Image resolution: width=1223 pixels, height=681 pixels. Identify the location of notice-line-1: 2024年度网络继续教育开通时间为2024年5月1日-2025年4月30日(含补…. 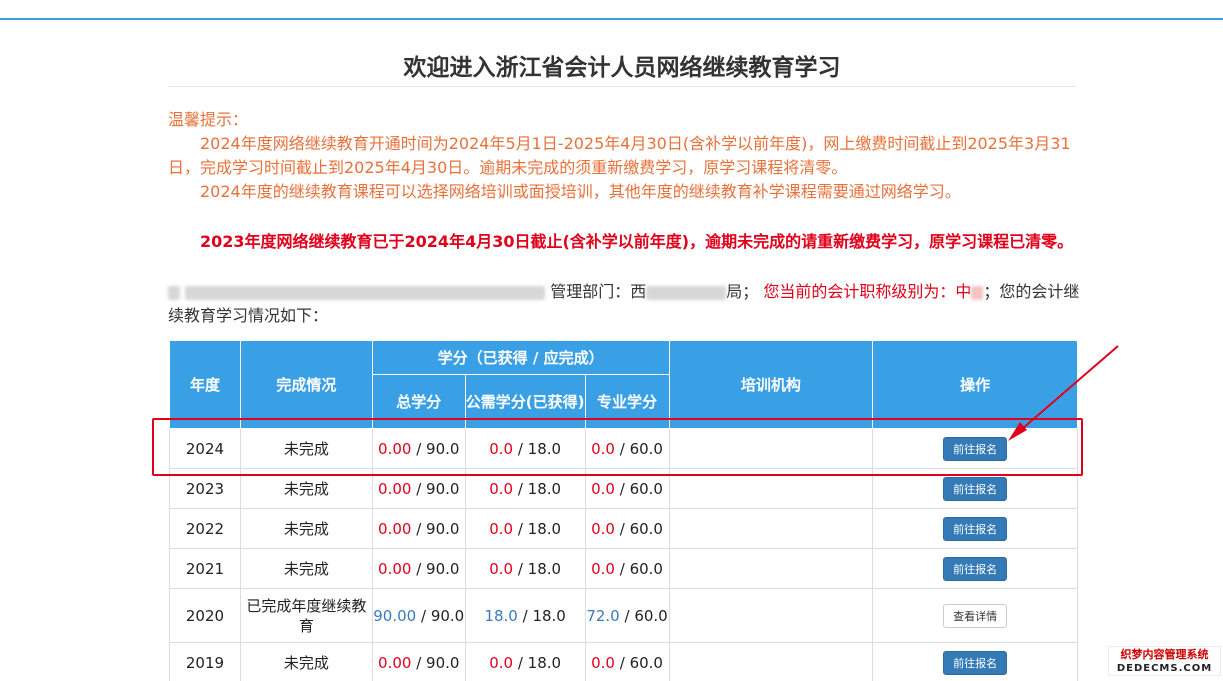
(619, 155).